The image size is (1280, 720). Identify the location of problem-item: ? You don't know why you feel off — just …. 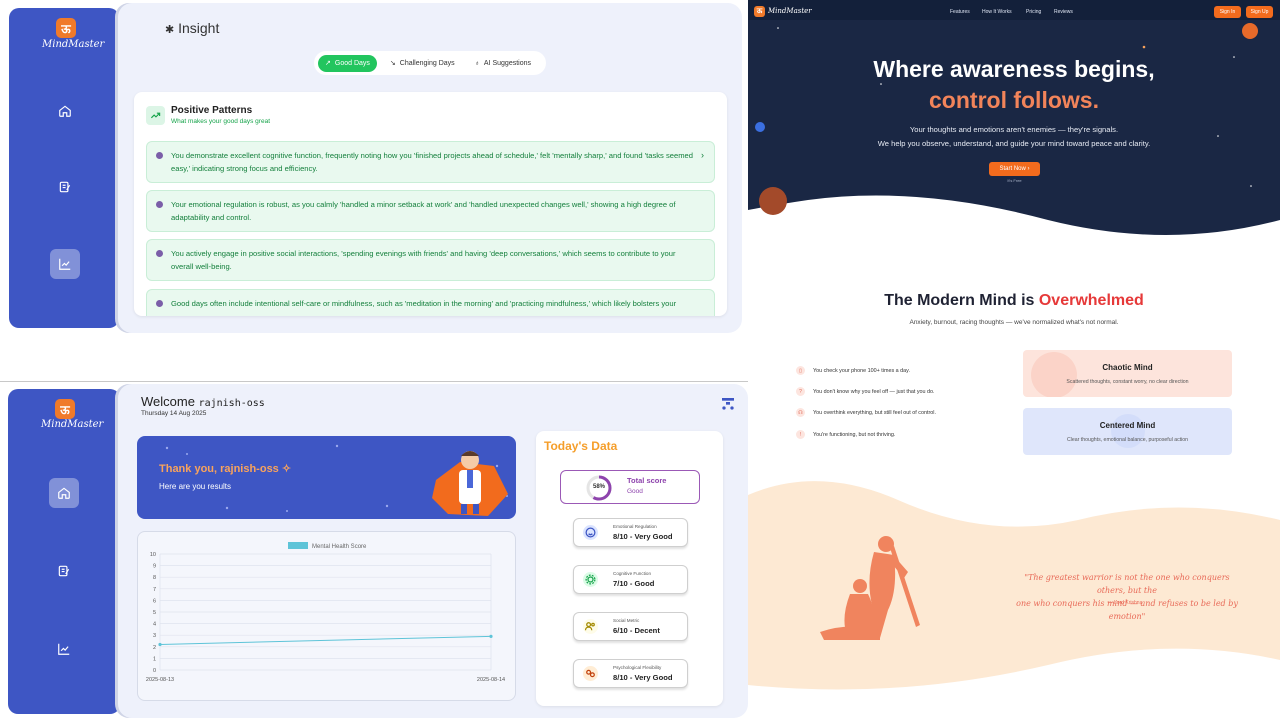
(865, 391).